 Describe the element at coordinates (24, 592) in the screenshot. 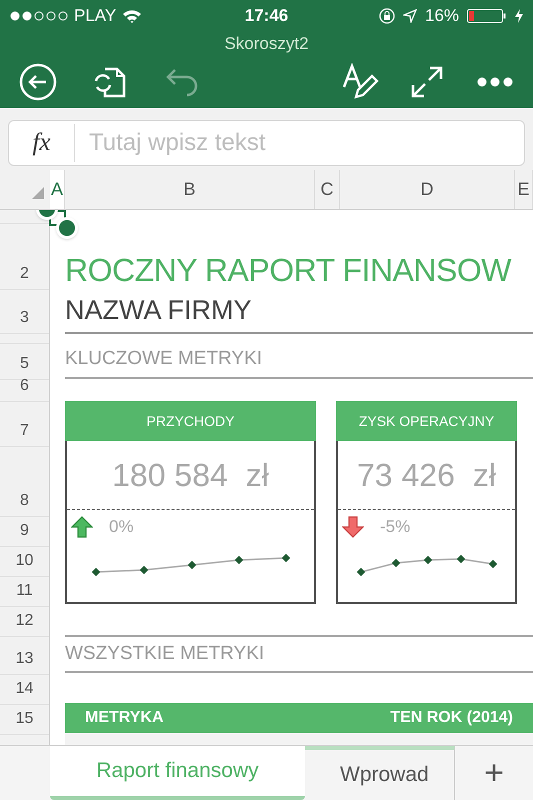

I see `row-header: 11` at that location.